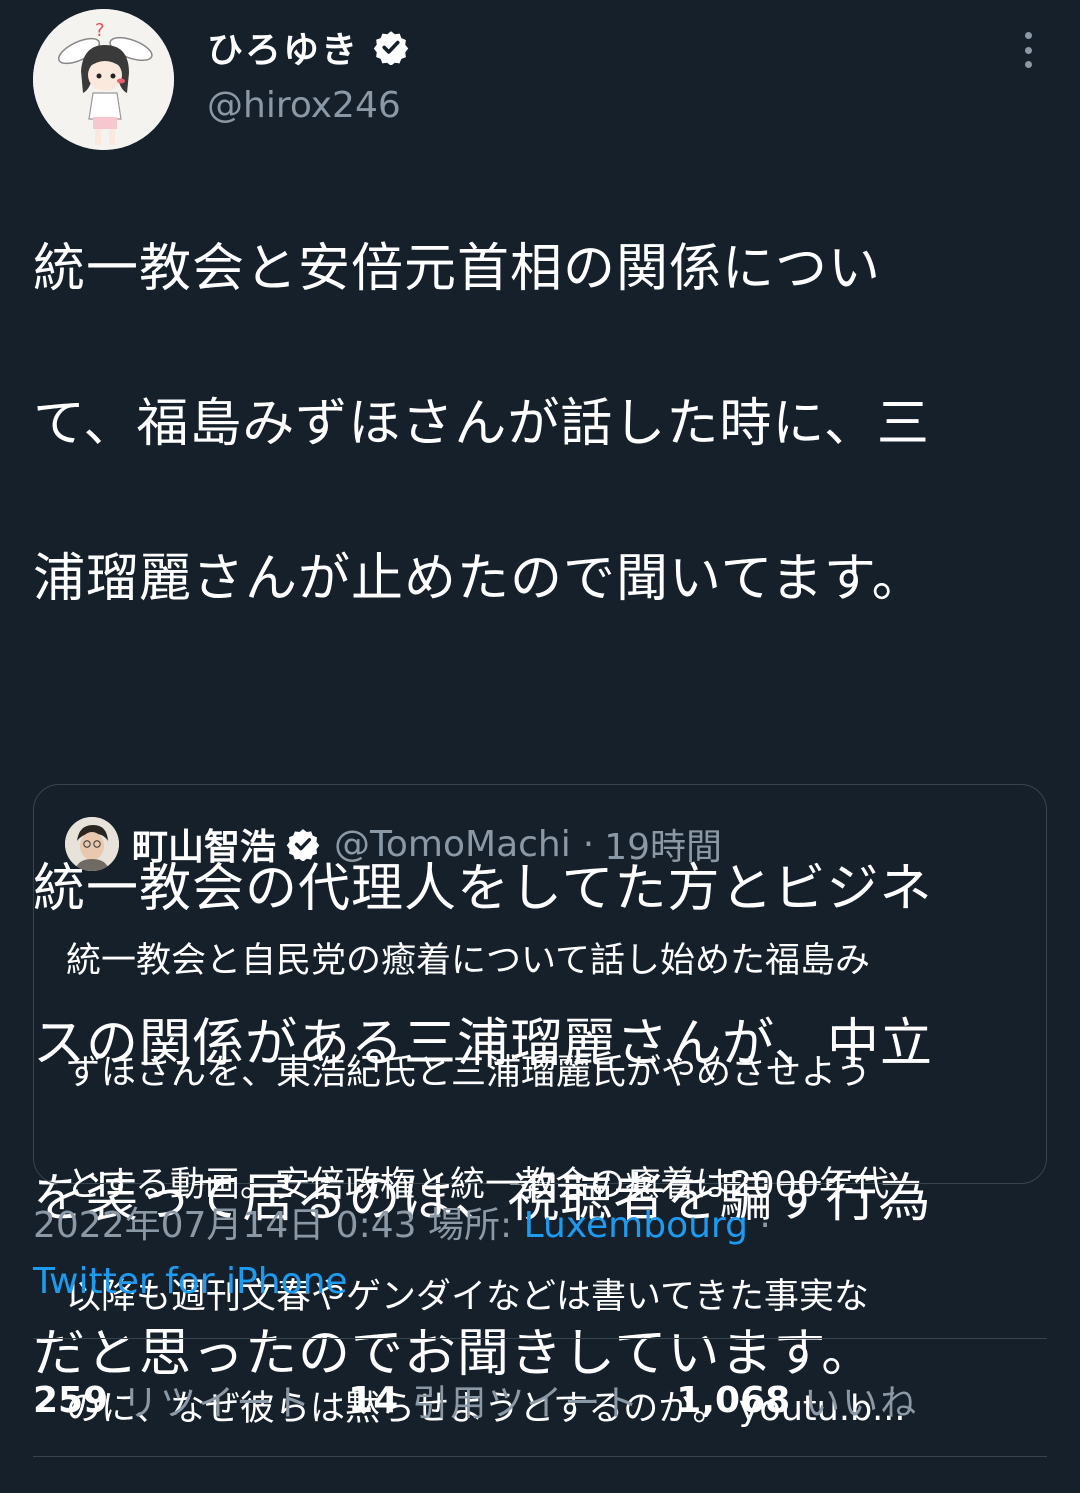  Describe the element at coordinates (373, 1400) in the screenshot. I see `quotes-count: 14` at that location.